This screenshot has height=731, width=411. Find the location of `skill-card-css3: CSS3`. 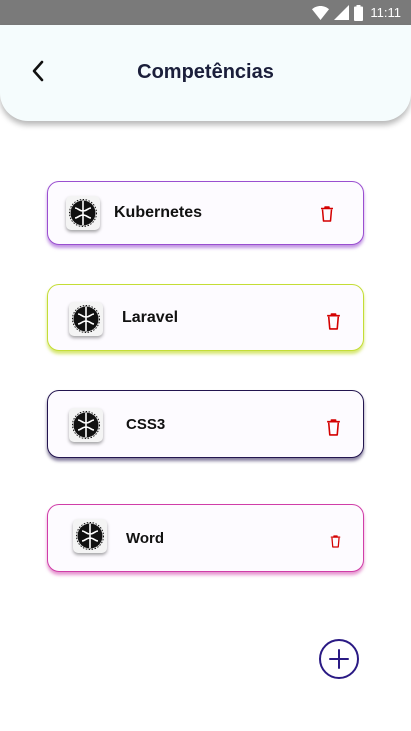

skill-card-css3: CSS3 is located at coordinates (205, 424).